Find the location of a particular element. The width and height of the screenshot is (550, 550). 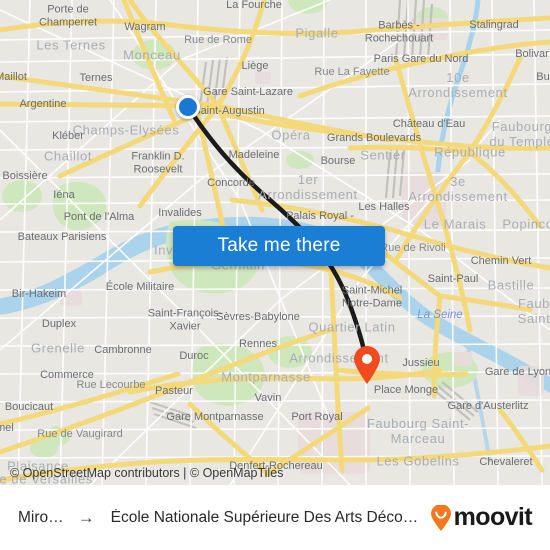

moovit-logo: moovit is located at coordinates (481, 517).